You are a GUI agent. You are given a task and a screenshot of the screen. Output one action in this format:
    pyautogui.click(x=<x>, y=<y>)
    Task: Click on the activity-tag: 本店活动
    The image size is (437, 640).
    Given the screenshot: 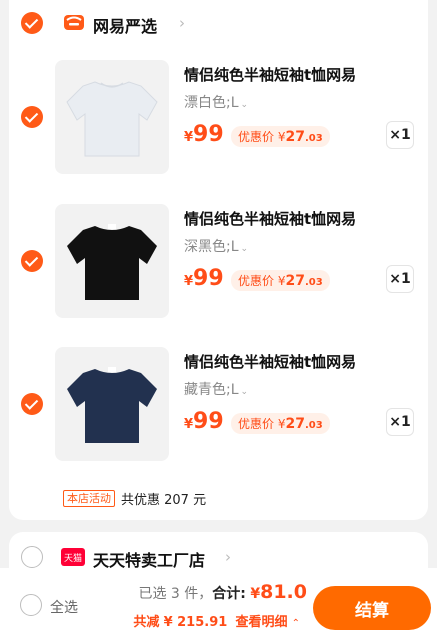 What is the action you would take?
    pyautogui.click(x=89, y=498)
    